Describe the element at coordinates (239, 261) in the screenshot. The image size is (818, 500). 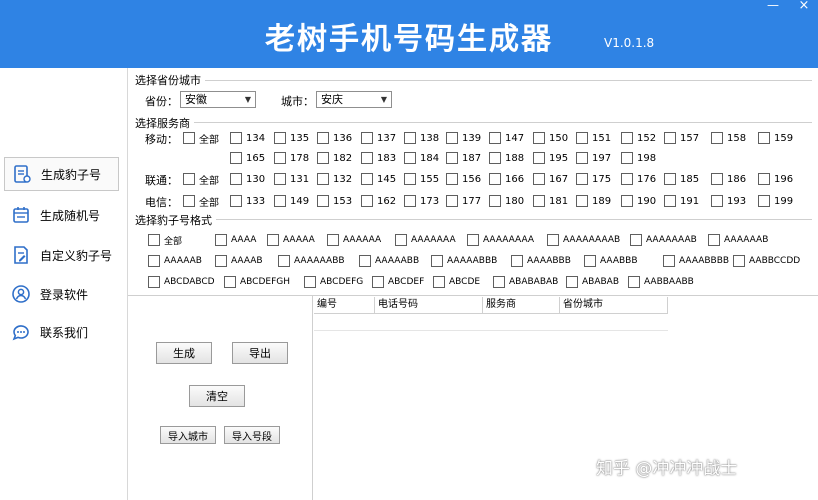
I see `format-checkbox: AAAAB` at that location.